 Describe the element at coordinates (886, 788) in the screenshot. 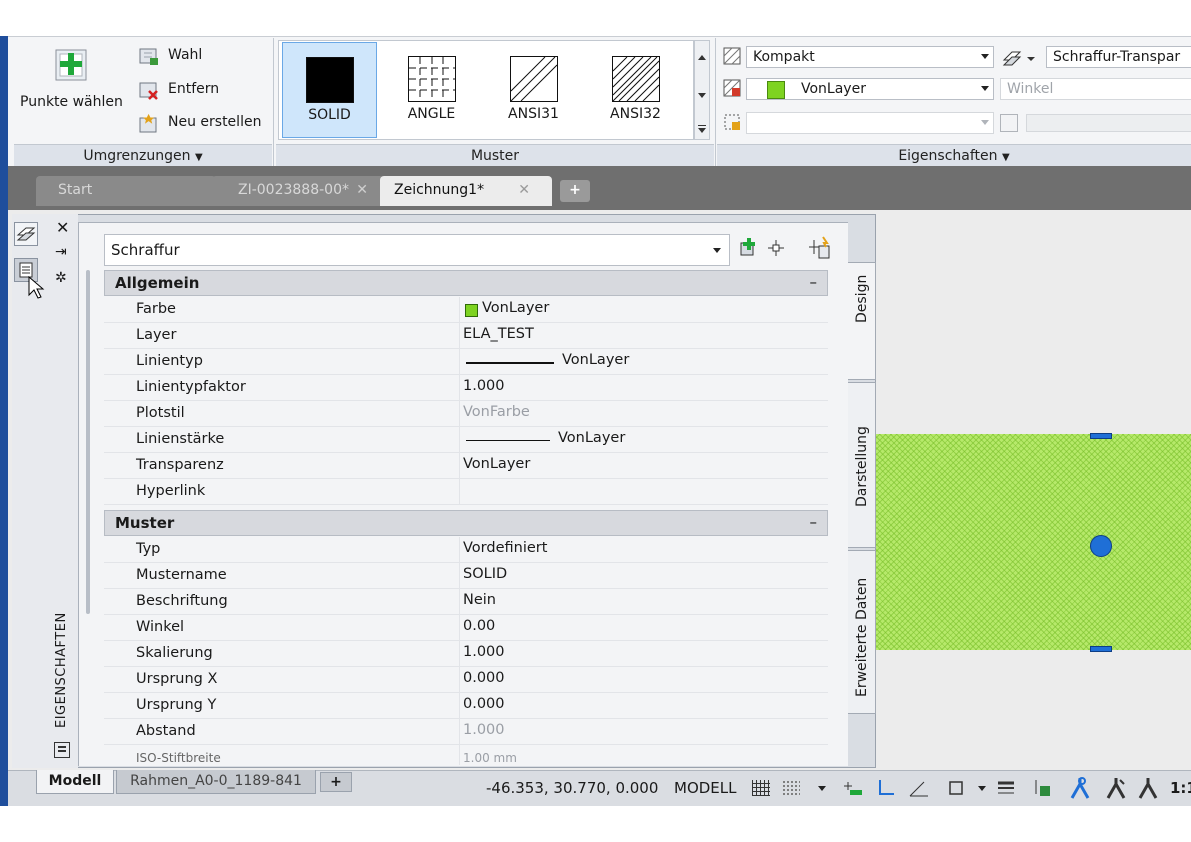

I see `ortho-icon` at that location.